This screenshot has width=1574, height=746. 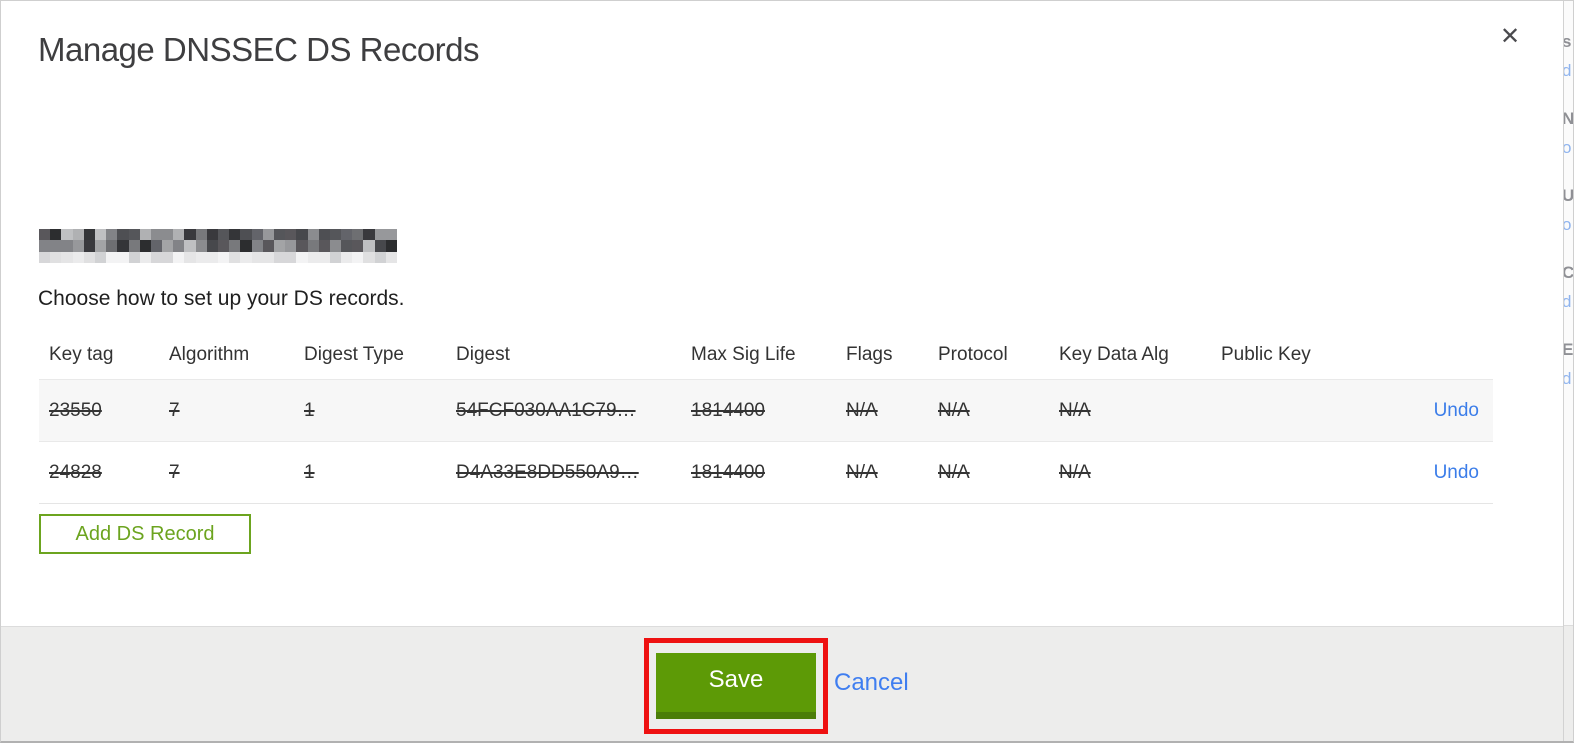 I want to click on background-text-fragment: E, so click(x=1568, y=349).